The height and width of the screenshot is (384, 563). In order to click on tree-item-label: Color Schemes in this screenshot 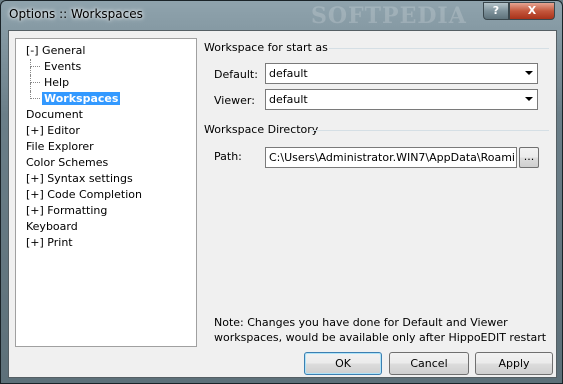, I will do `click(67, 162)`.